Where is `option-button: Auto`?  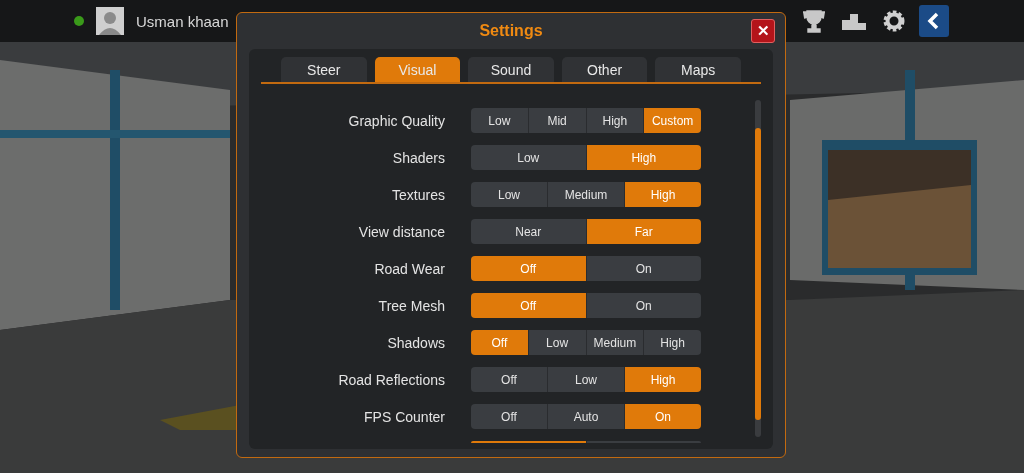 option-button: Auto is located at coordinates (586, 416).